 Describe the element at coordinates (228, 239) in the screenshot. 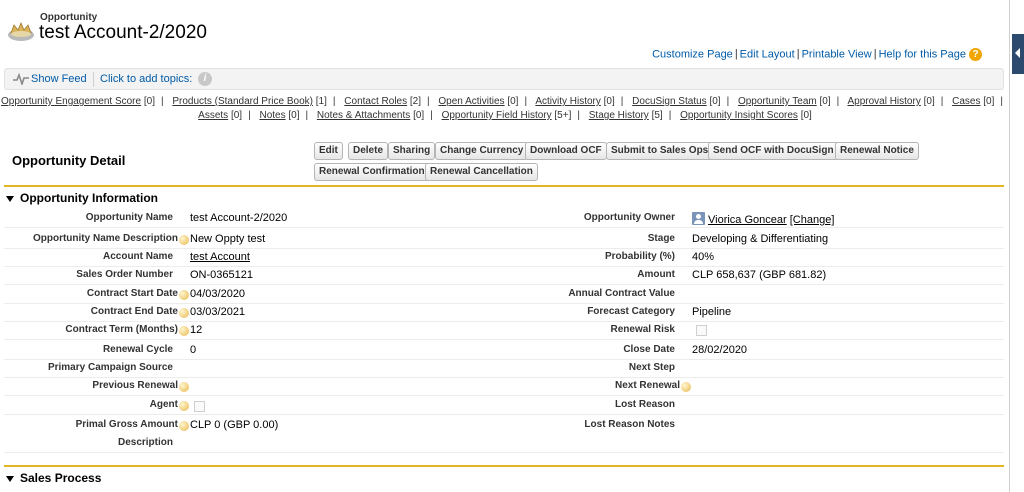

I see `field-value: New Oppty test` at that location.